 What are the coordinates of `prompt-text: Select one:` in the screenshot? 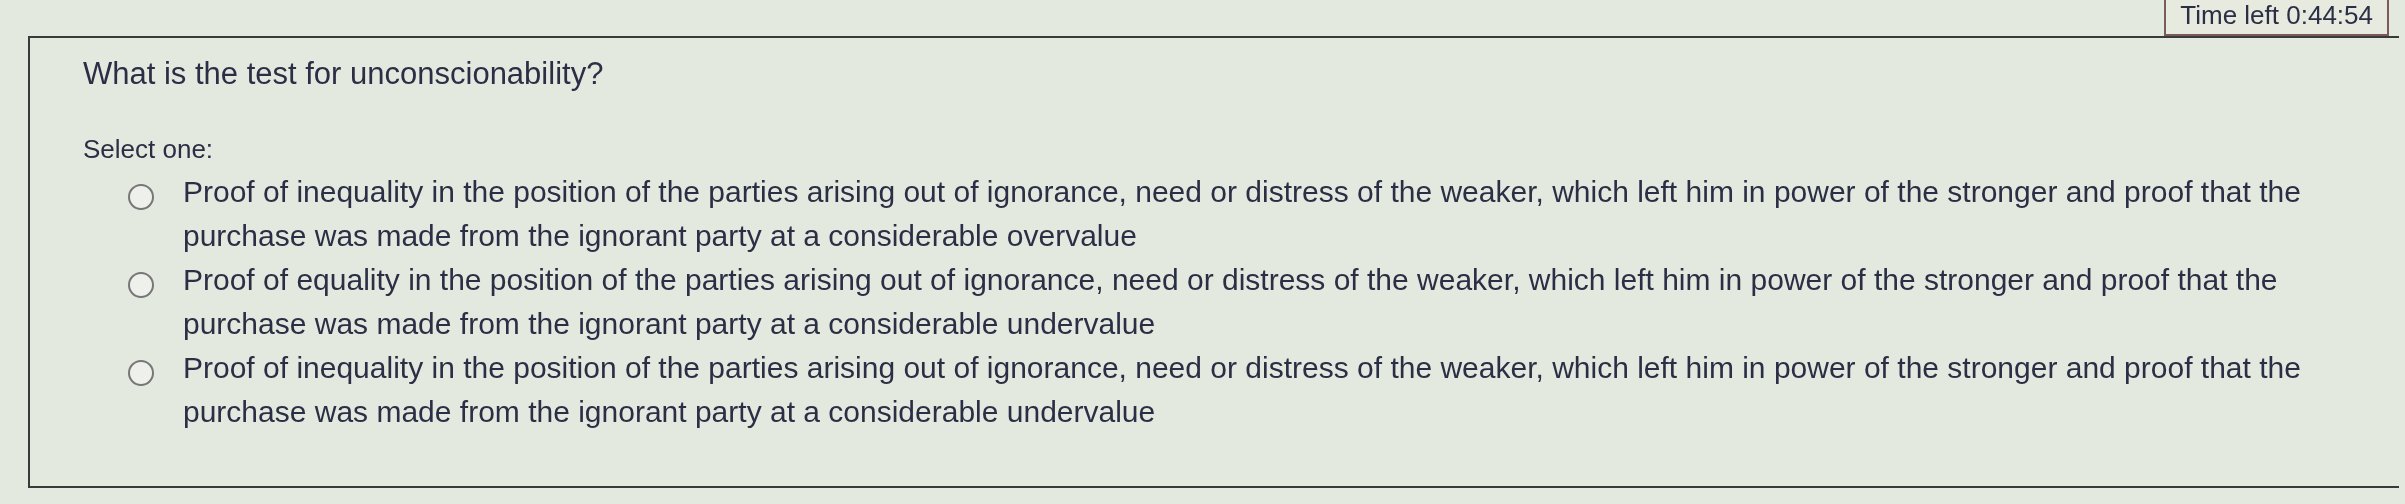 It's located at (149, 149).